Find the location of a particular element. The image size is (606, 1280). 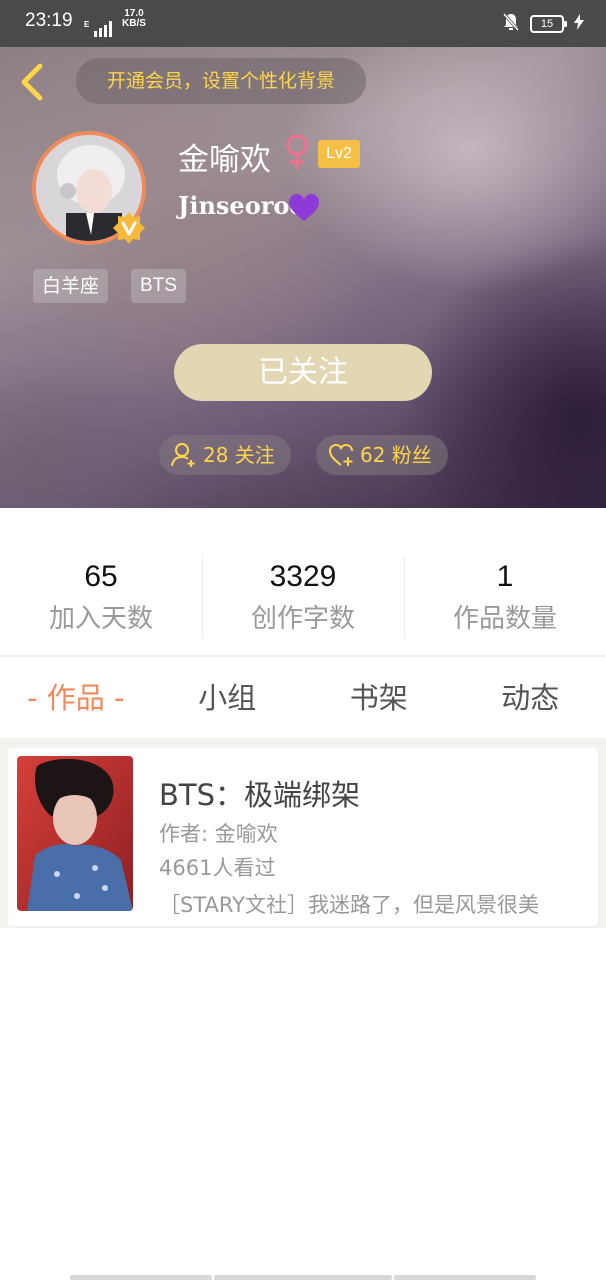

battery-icon: 15 is located at coordinates (548, 24).